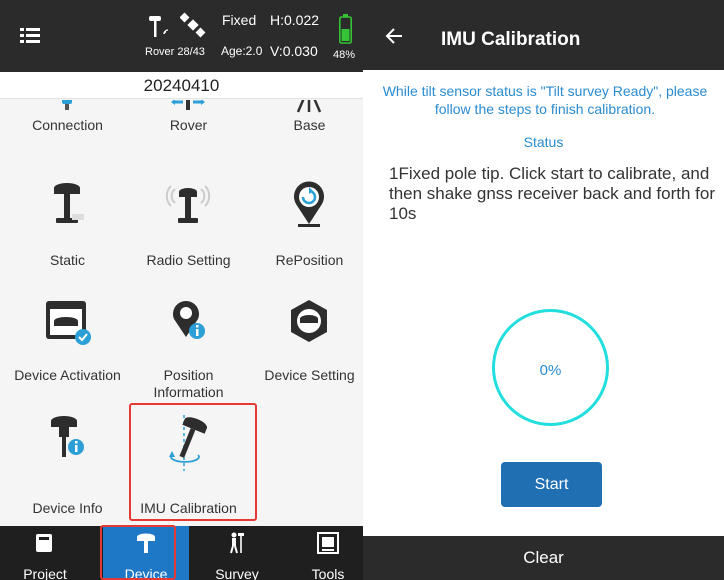  I want to click on v-precision: V:0.030, so click(294, 51).